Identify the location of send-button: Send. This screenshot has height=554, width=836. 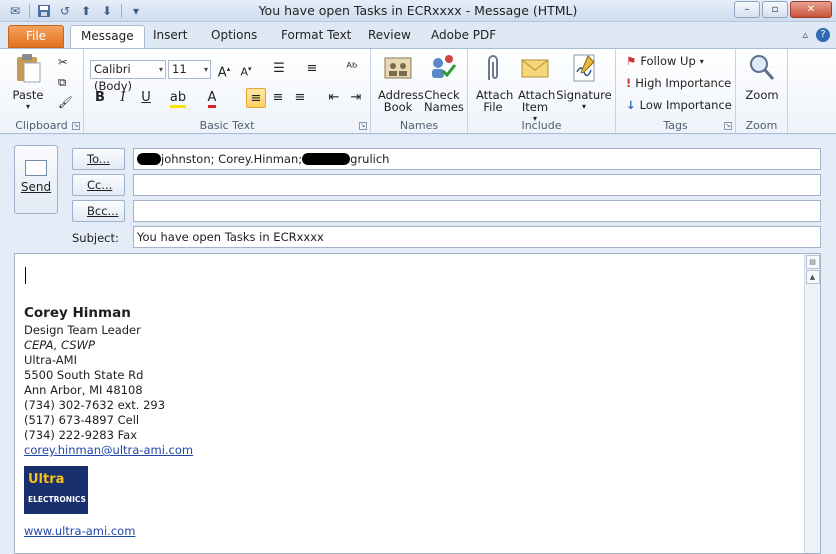
(36, 179).